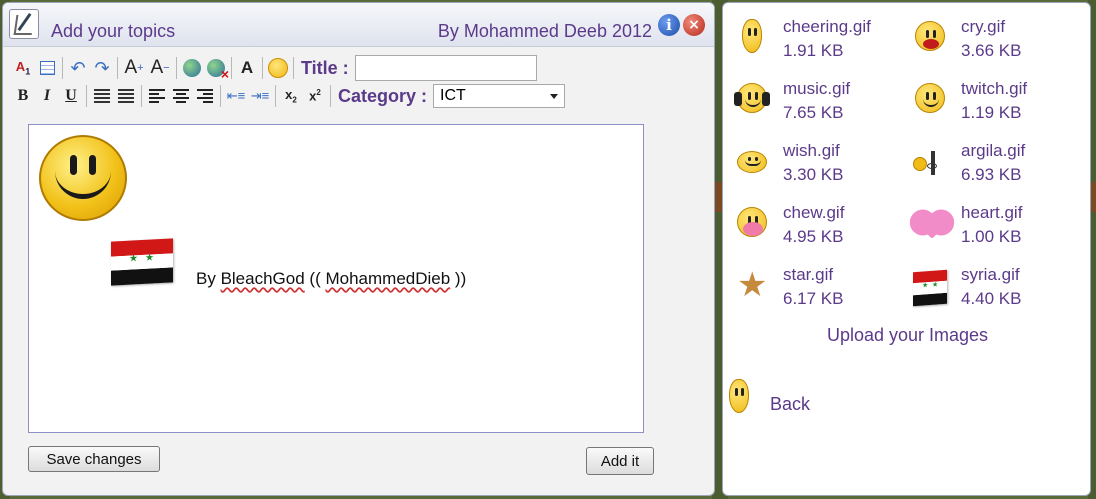 The image size is (1096, 499). What do you see at coordinates (930, 160) in the screenshot?
I see `argila-icon` at bounding box center [930, 160].